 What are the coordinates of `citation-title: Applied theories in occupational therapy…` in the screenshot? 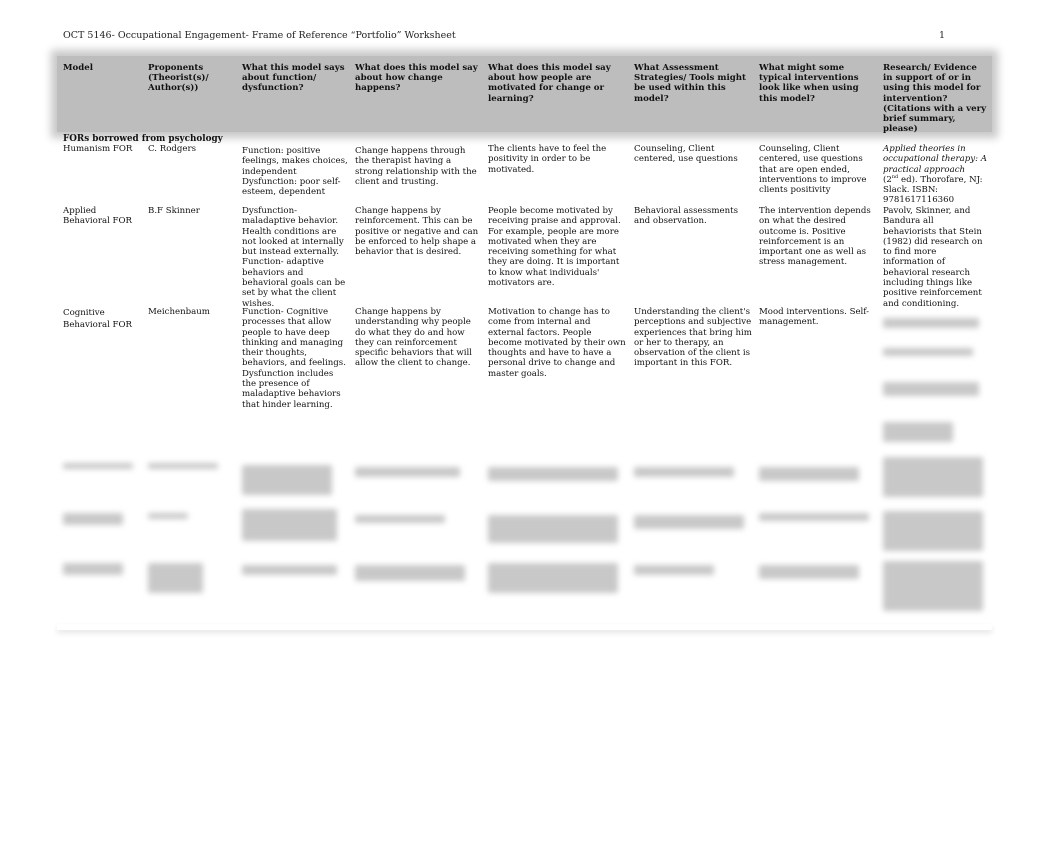 It's located at (935, 159).